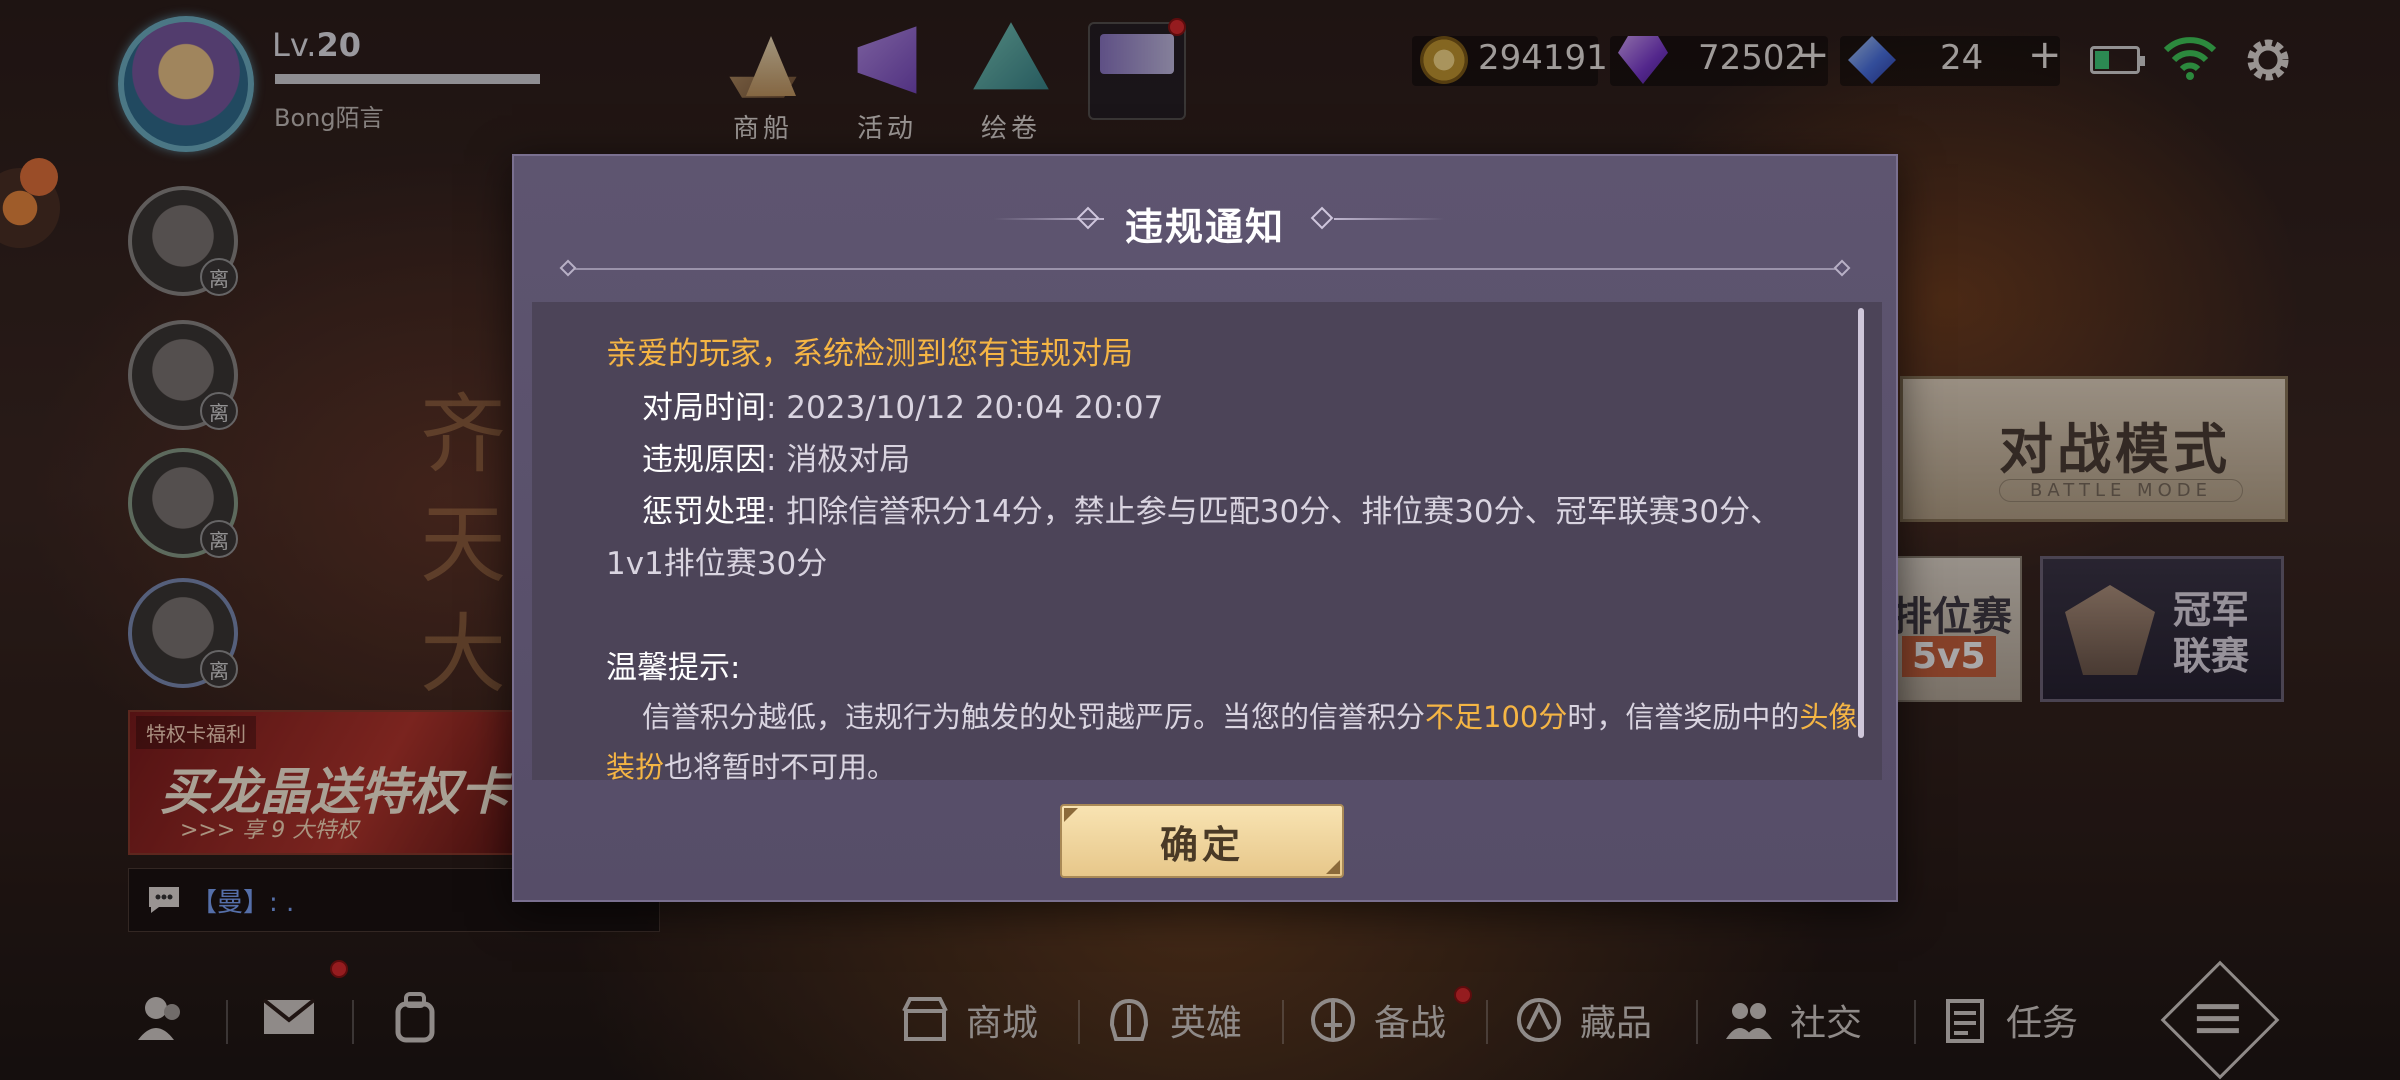 Image resolution: width=2400 pixels, height=1080 pixels. I want to click on dialog-scrollbar, so click(1861, 523).